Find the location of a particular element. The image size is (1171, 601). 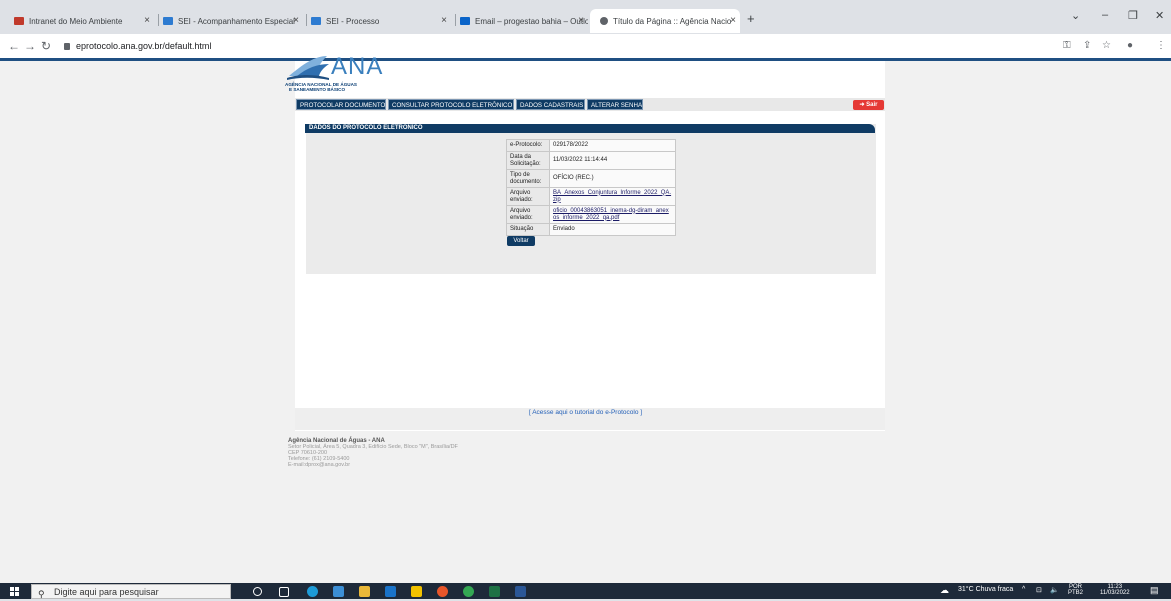

clock-date: 11/03/2022 is located at coordinates (1115, 593).